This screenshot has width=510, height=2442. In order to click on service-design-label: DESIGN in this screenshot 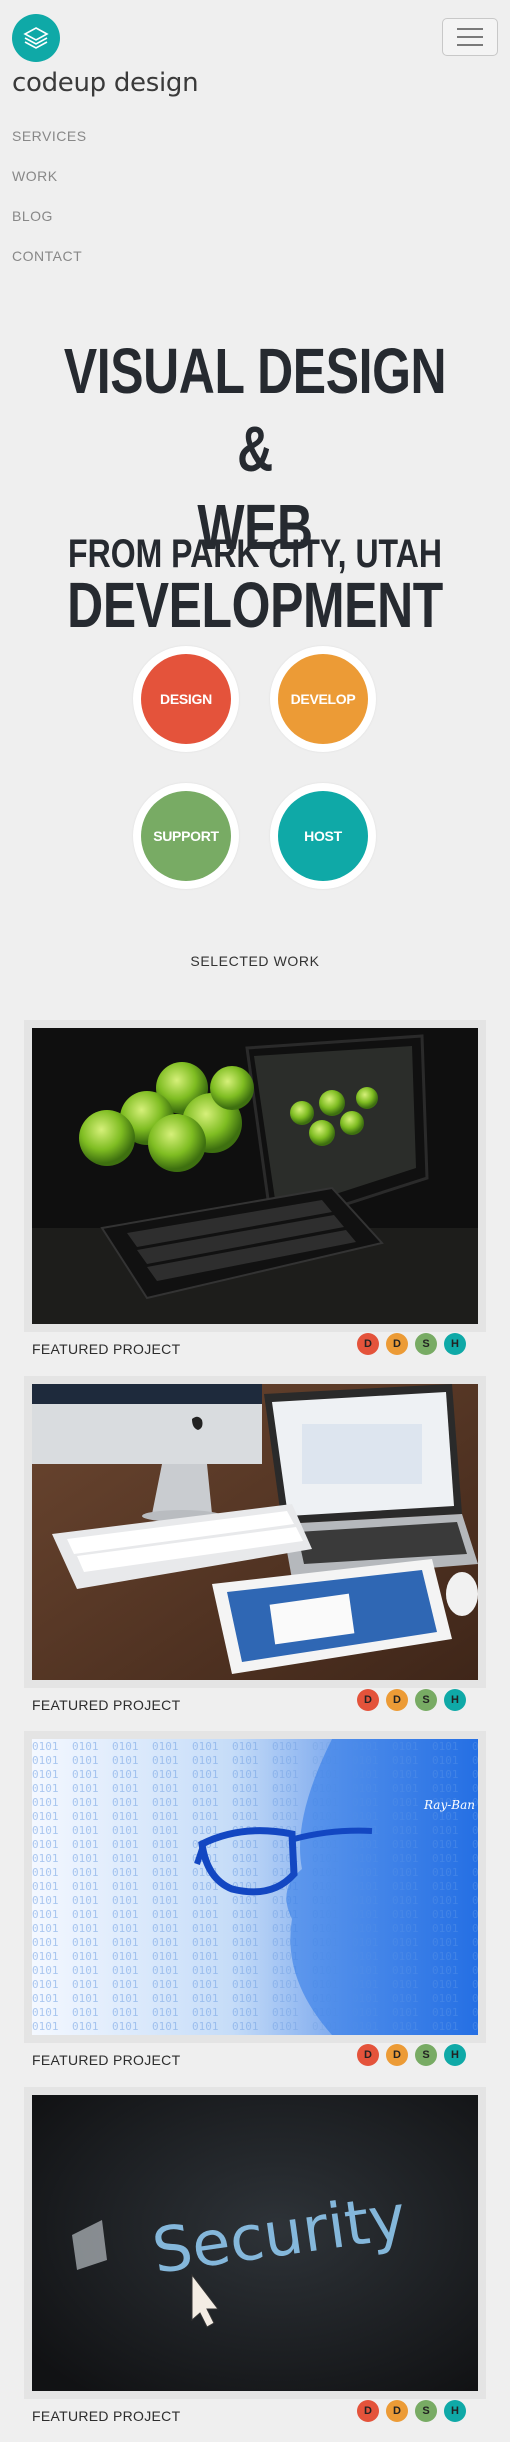, I will do `click(186, 699)`.